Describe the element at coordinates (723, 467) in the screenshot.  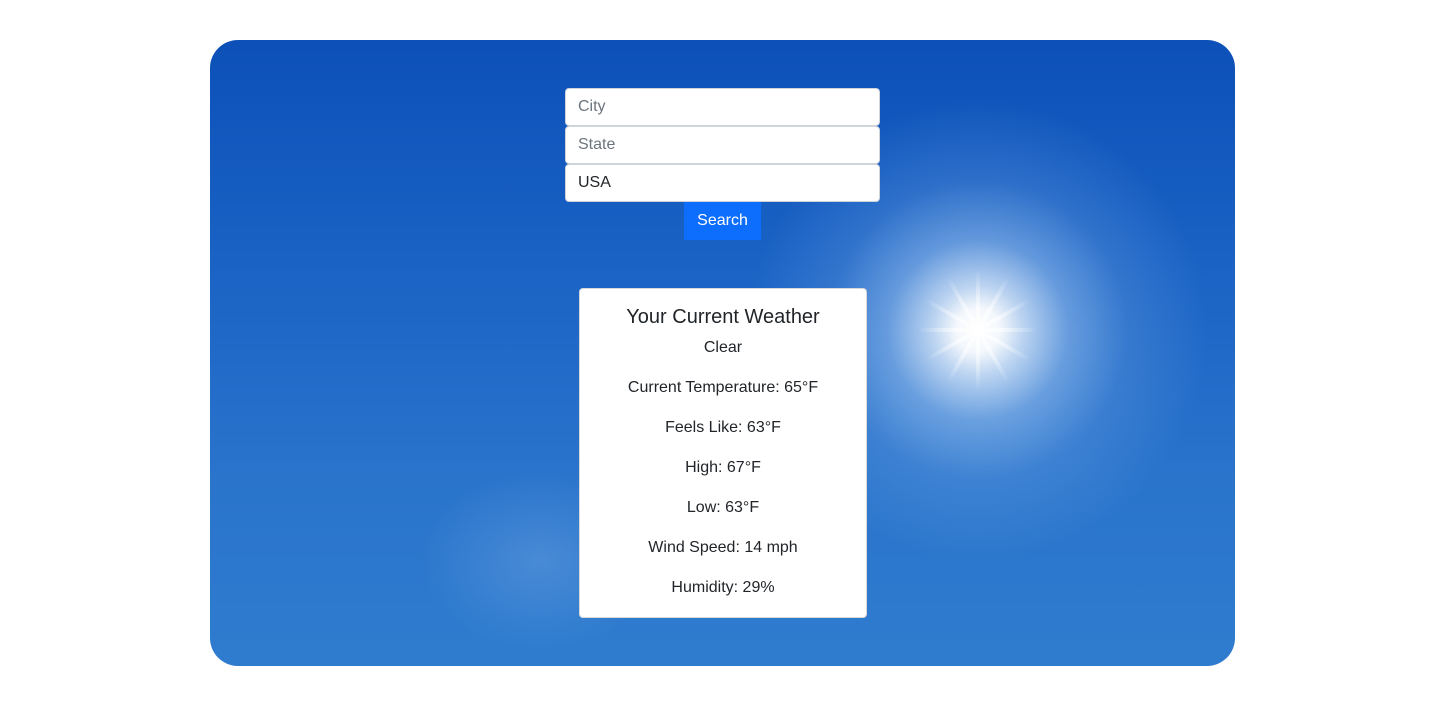
I see `high-temperature: High: 67°F` at that location.